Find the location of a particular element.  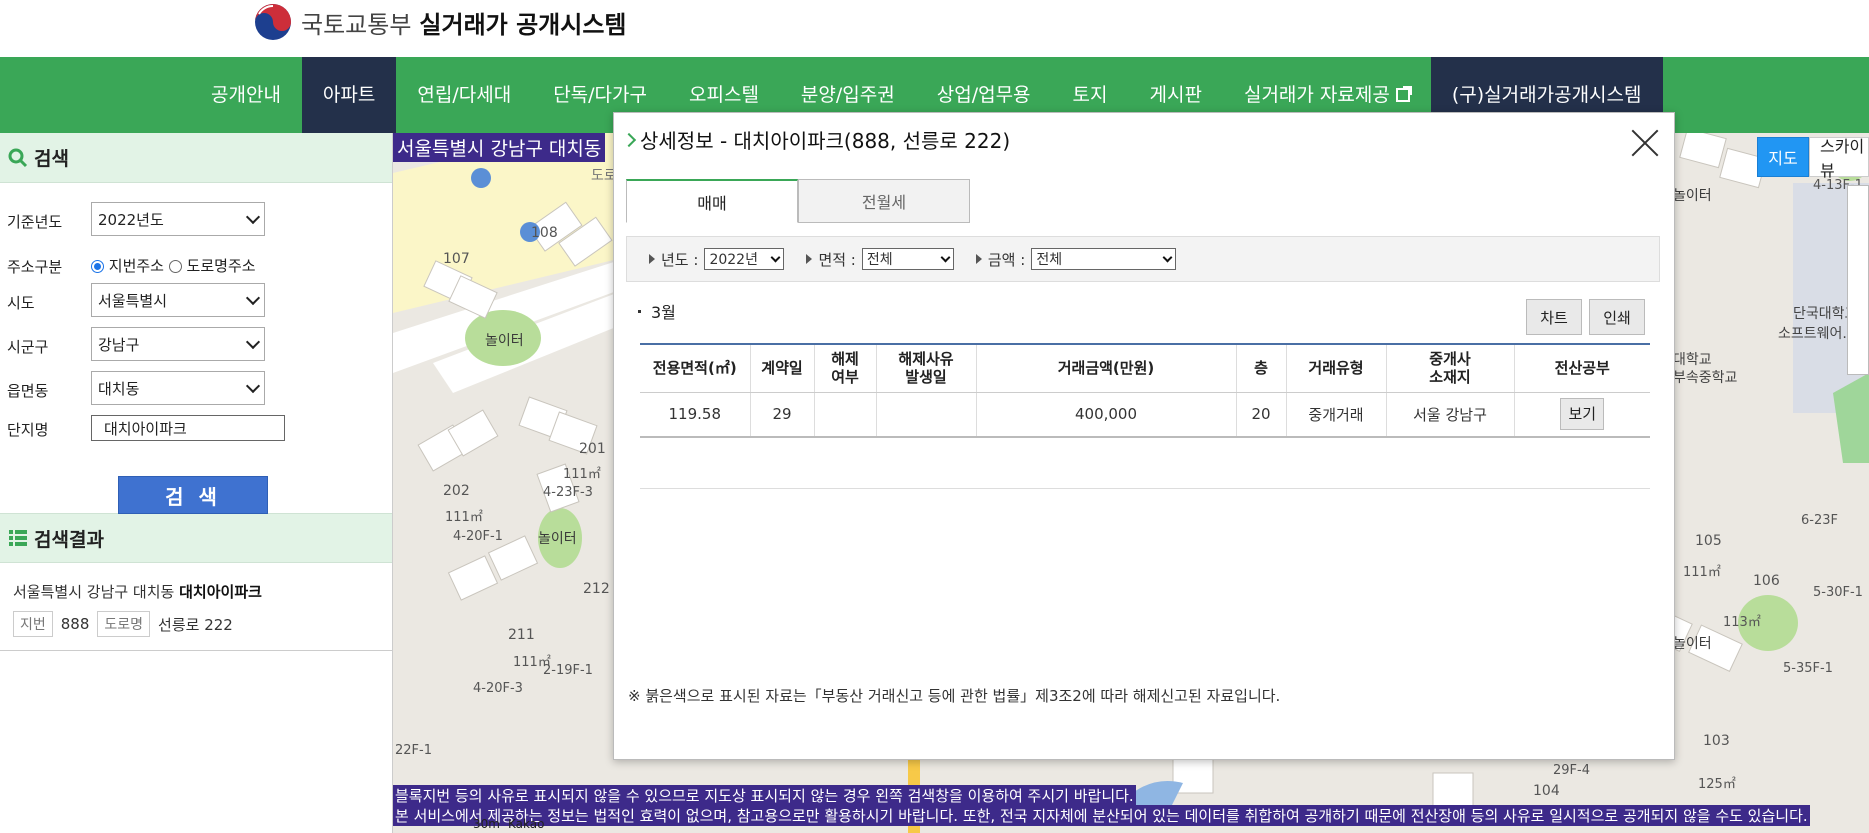

cell-floor: 20 is located at coordinates (1260, 415).